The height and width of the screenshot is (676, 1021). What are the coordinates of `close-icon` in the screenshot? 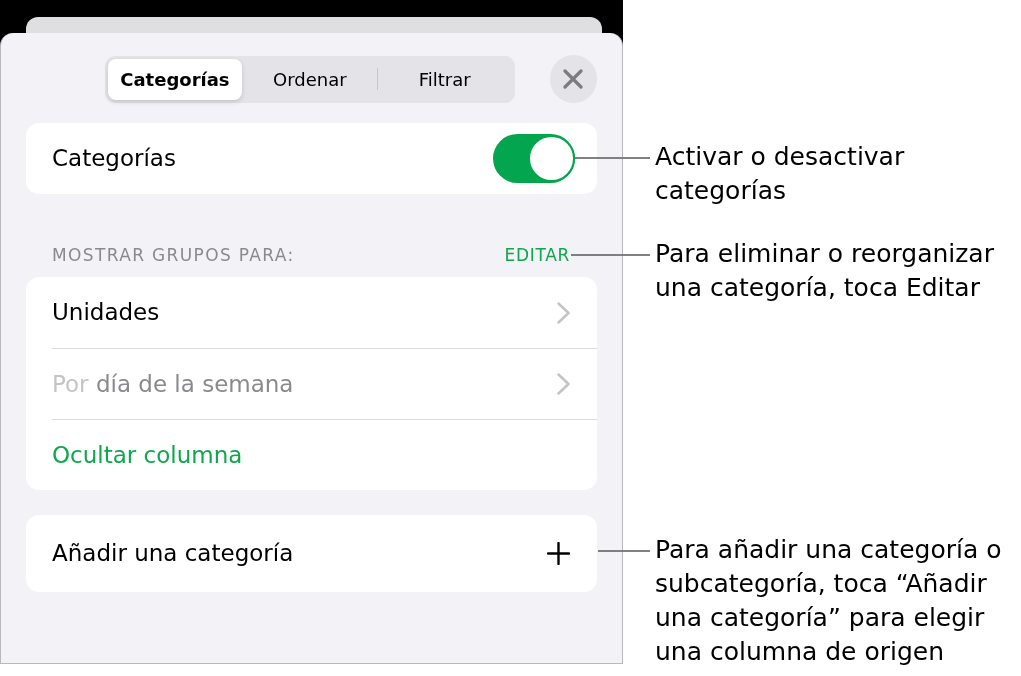 It's located at (573, 79).